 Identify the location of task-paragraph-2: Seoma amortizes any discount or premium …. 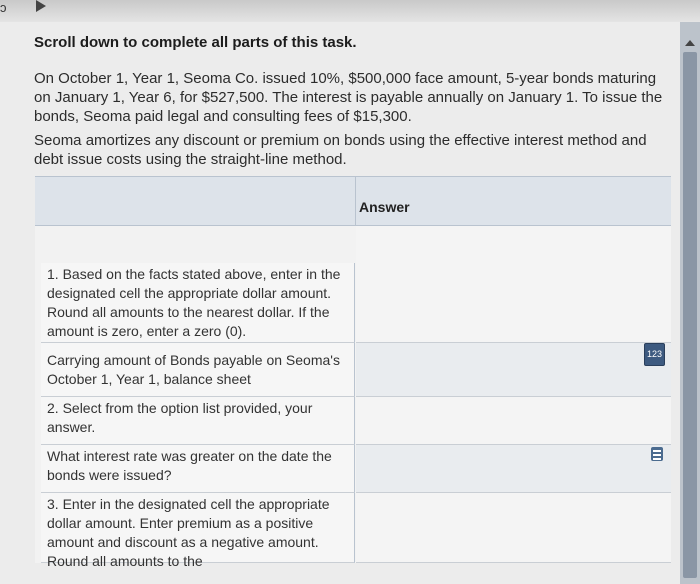
(340, 150).